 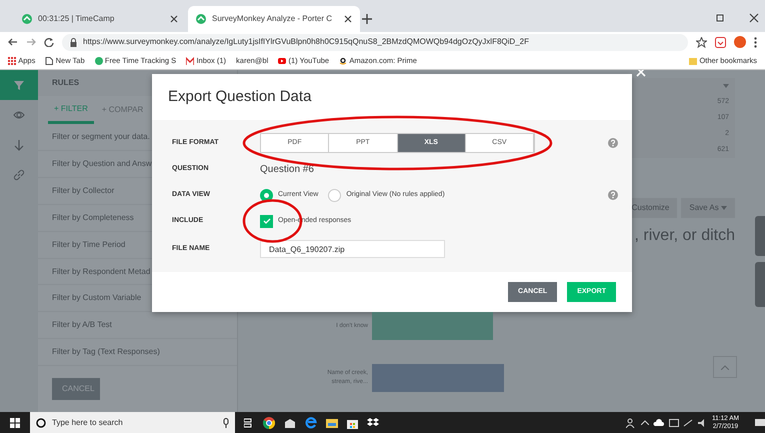 I want to click on tab-title: 00:31:25 | TimeCamp, so click(x=77, y=19).